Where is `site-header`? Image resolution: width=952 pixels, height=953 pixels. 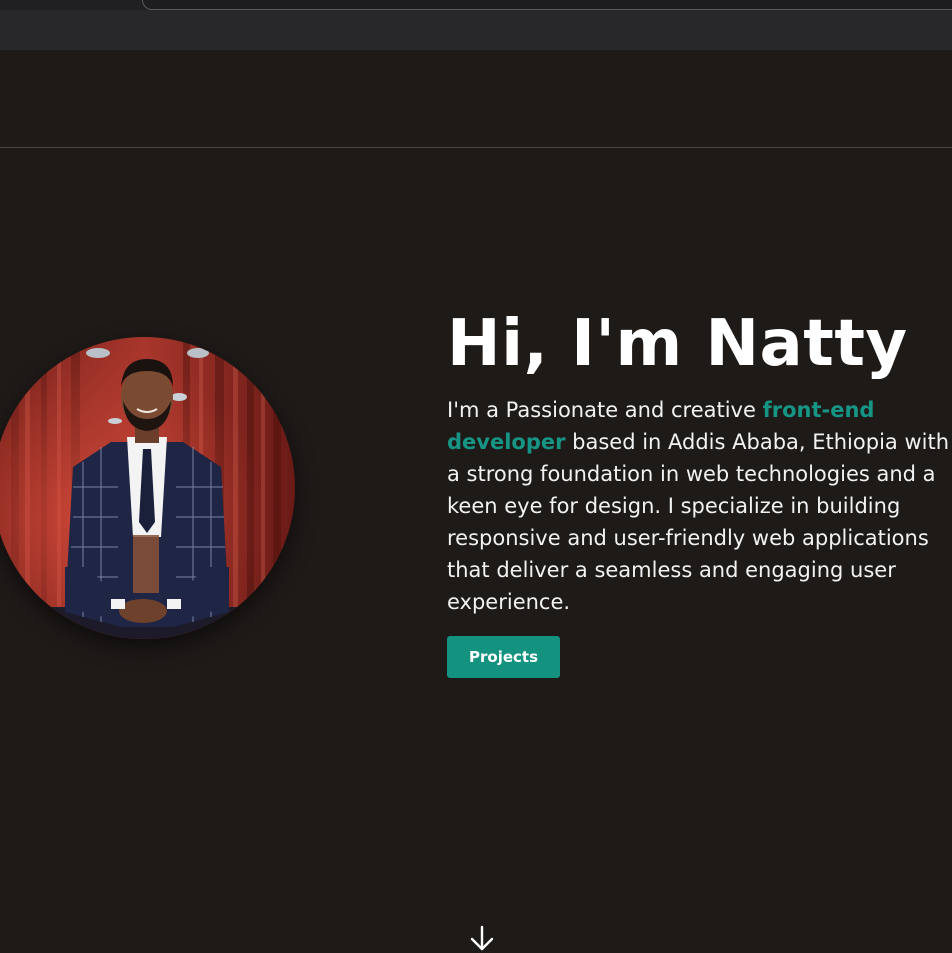
site-header is located at coordinates (476, 99).